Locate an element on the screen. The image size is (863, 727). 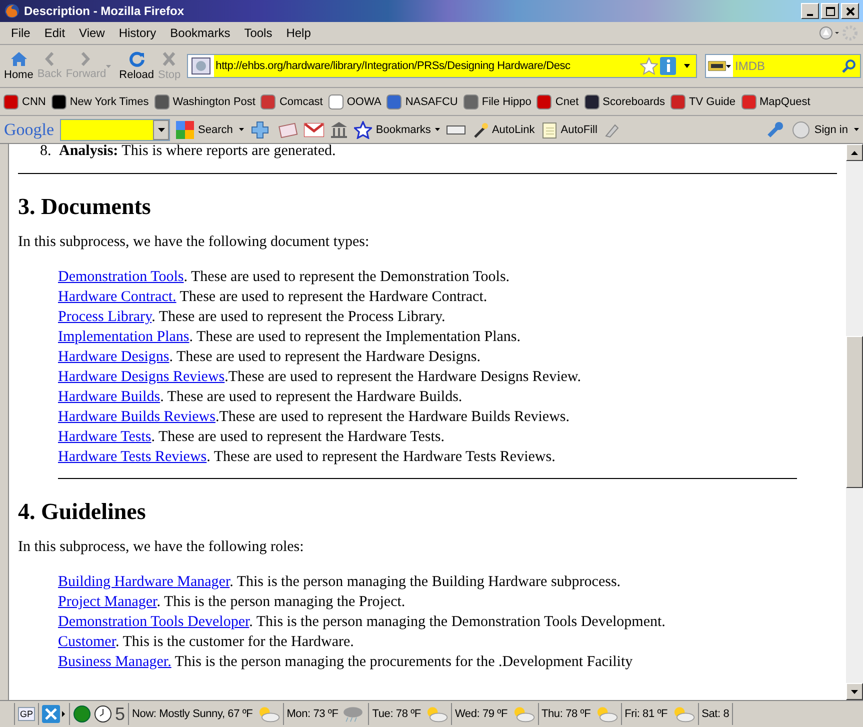
menu-item: View is located at coordinates (92, 33).